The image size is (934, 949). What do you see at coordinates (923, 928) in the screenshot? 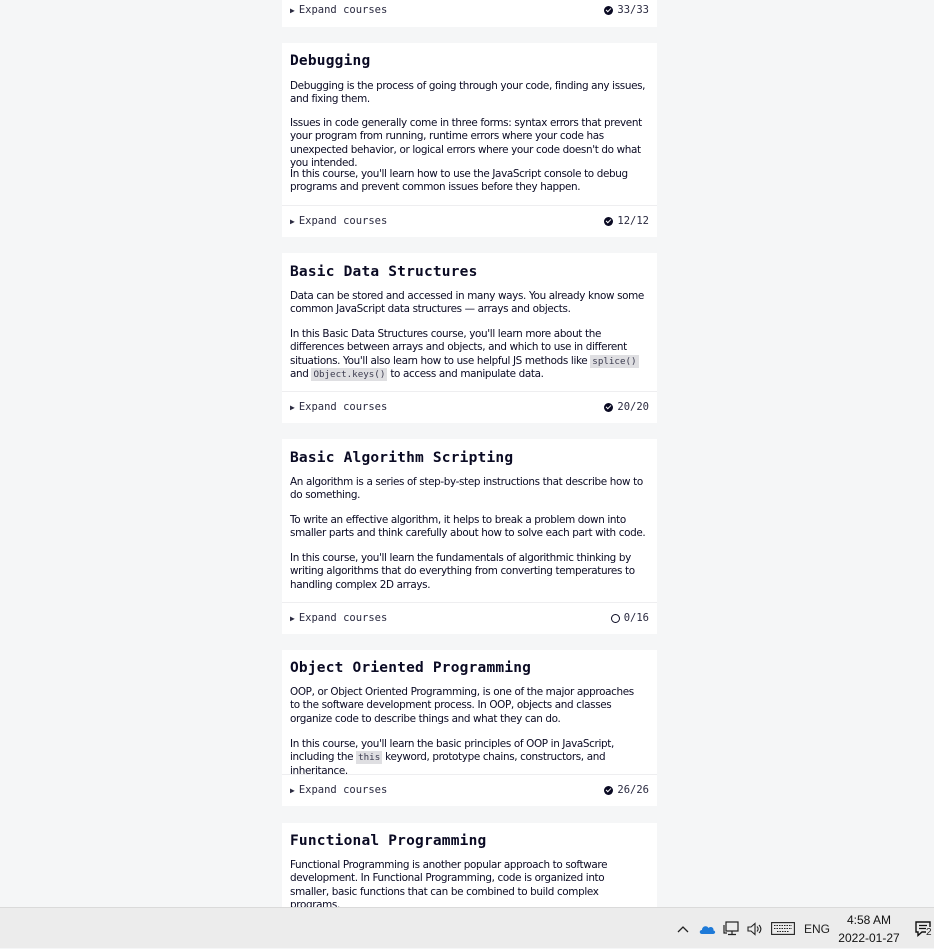
I see `notification-icon: 2` at bounding box center [923, 928].